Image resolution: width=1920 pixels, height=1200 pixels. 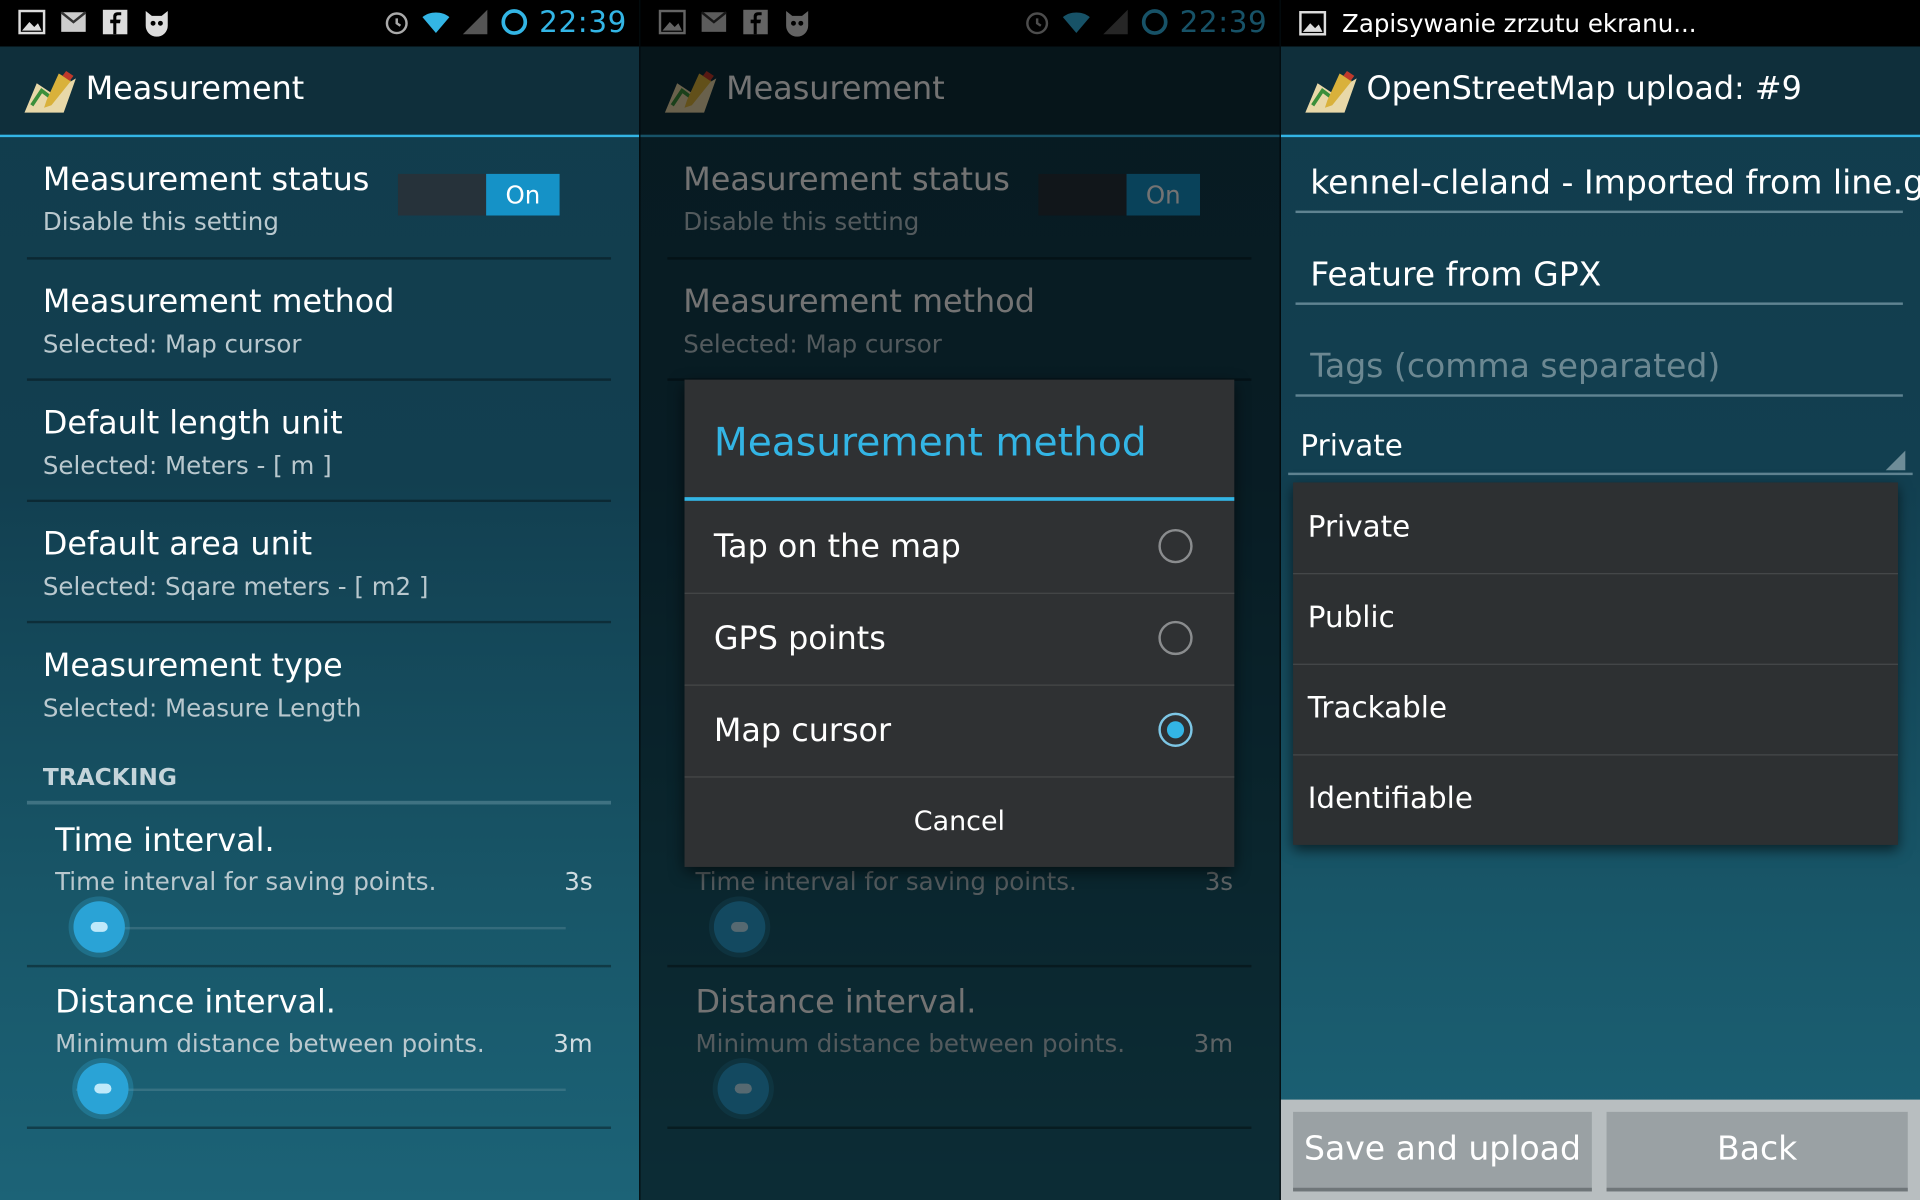 What do you see at coordinates (218, 302) in the screenshot?
I see `pref-title: Measurement method` at bounding box center [218, 302].